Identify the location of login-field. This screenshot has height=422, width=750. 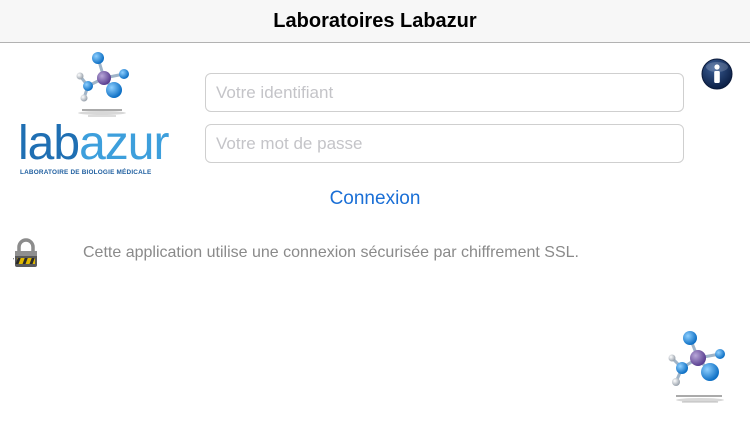
(444, 92).